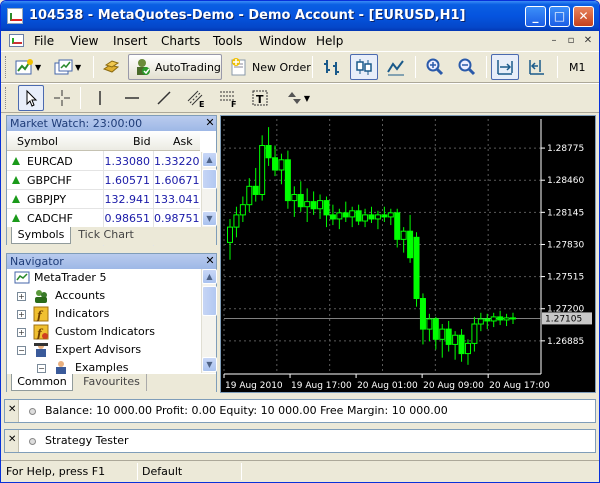  I want to click on nav-item-indicators: + f Indicators, so click(105, 314).